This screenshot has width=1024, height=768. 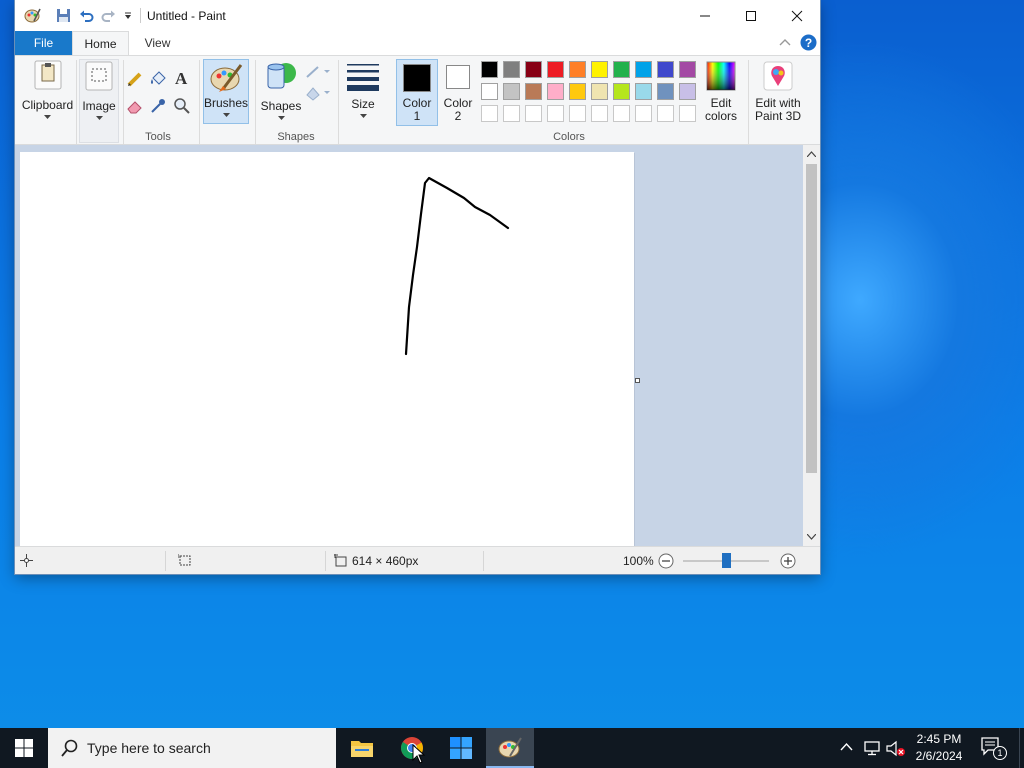 What do you see at coordinates (637, 380) in the screenshot?
I see `resize-handle` at bounding box center [637, 380].